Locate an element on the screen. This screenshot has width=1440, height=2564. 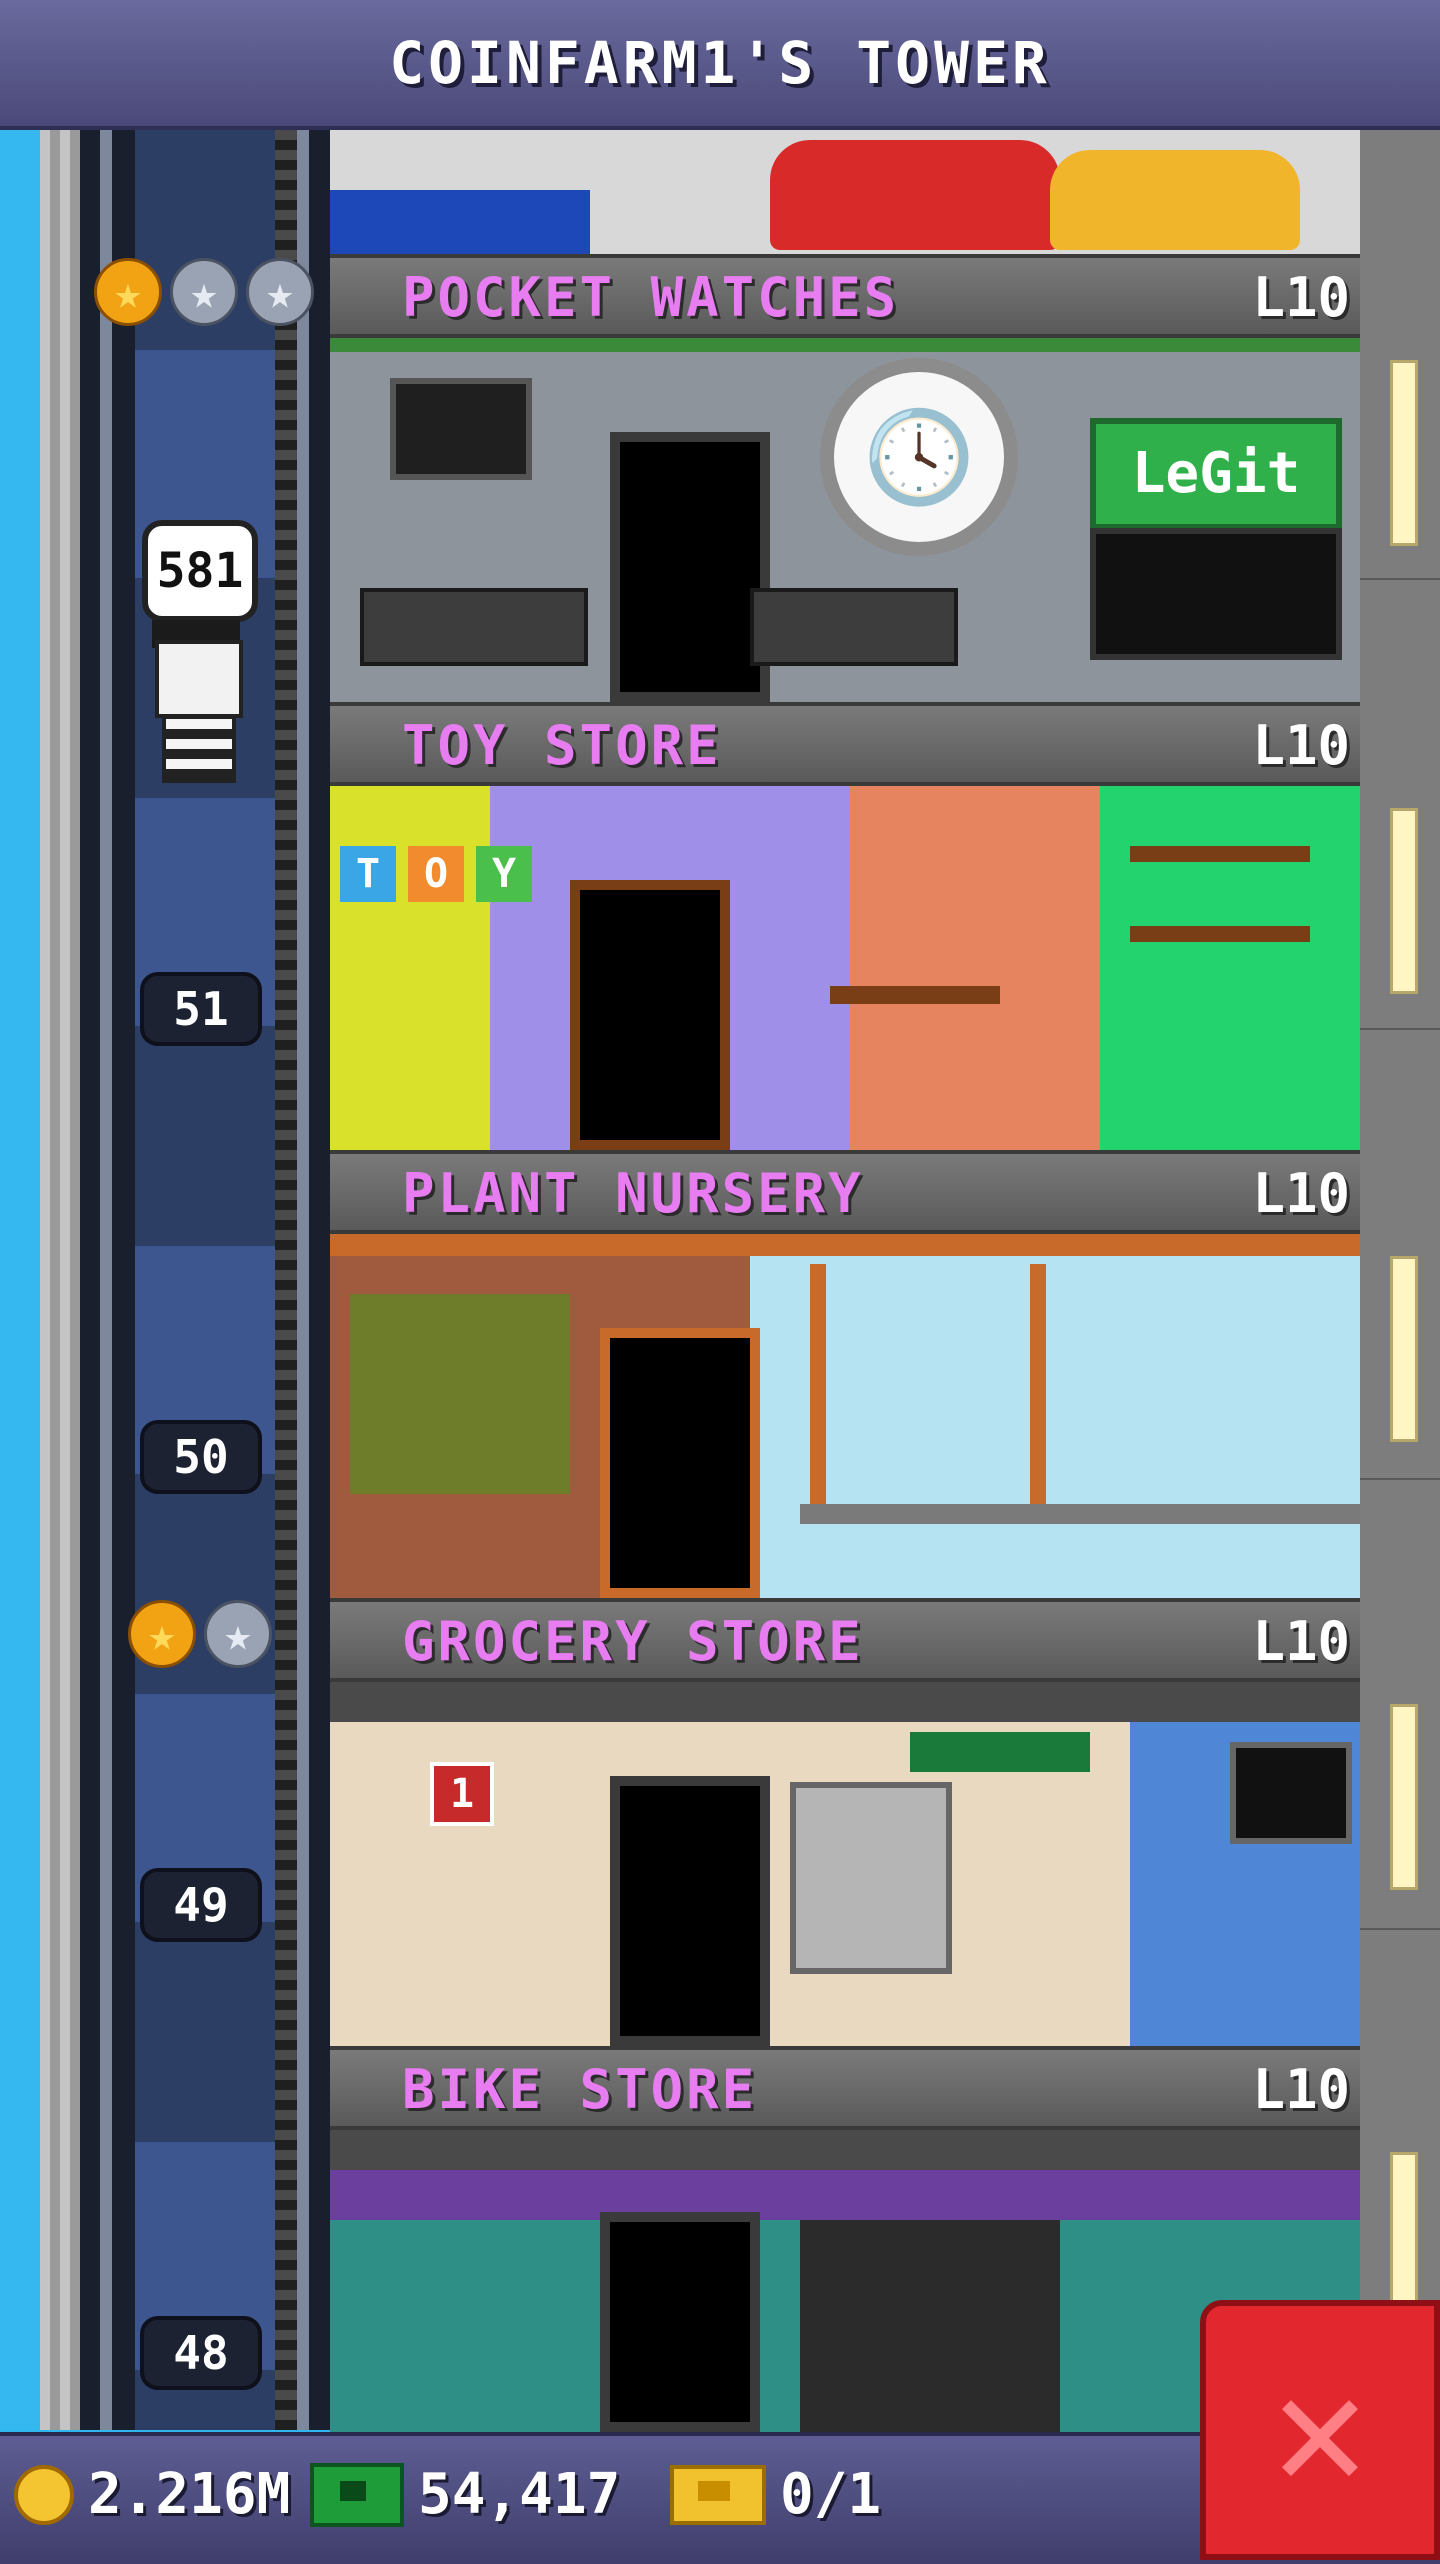
floor-grocery-store: GROCERY STORE L10 1 is located at coordinates (845, 1822).